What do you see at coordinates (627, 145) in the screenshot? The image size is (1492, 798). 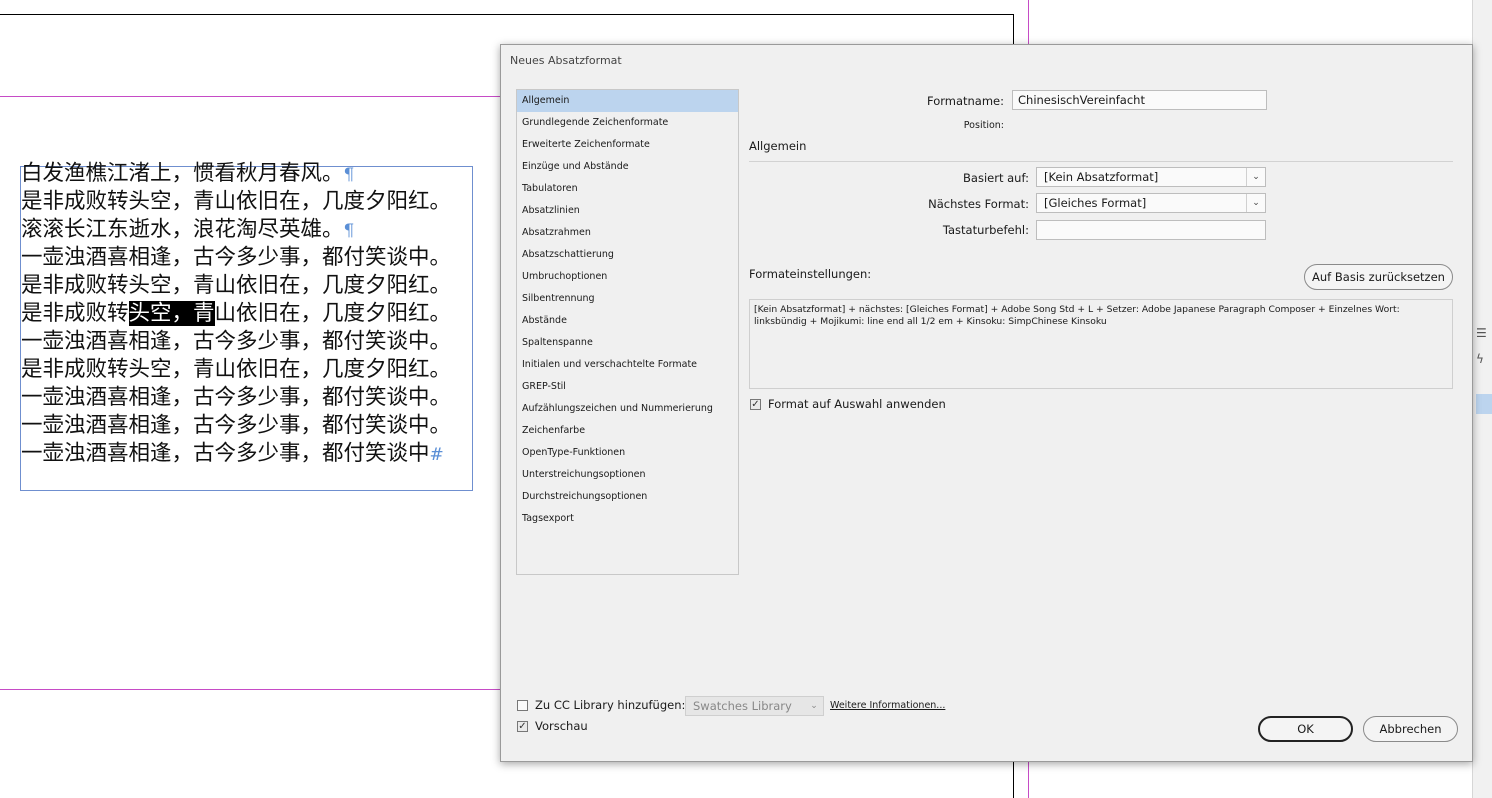 I see `category-item: Erweiterte Zeichenformate` at bounding box center [627, 145].